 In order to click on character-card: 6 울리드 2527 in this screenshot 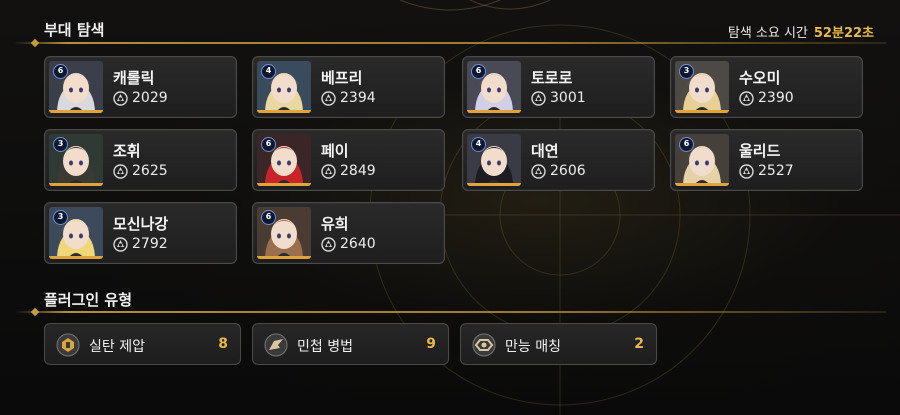, I will do `click(766, 160)`.